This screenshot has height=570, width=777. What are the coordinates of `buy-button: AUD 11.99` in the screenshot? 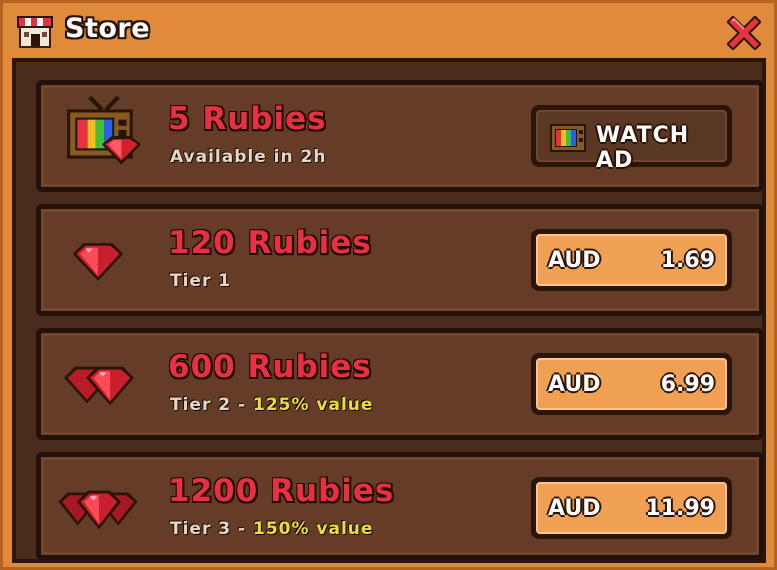 It's located at (631, 508).